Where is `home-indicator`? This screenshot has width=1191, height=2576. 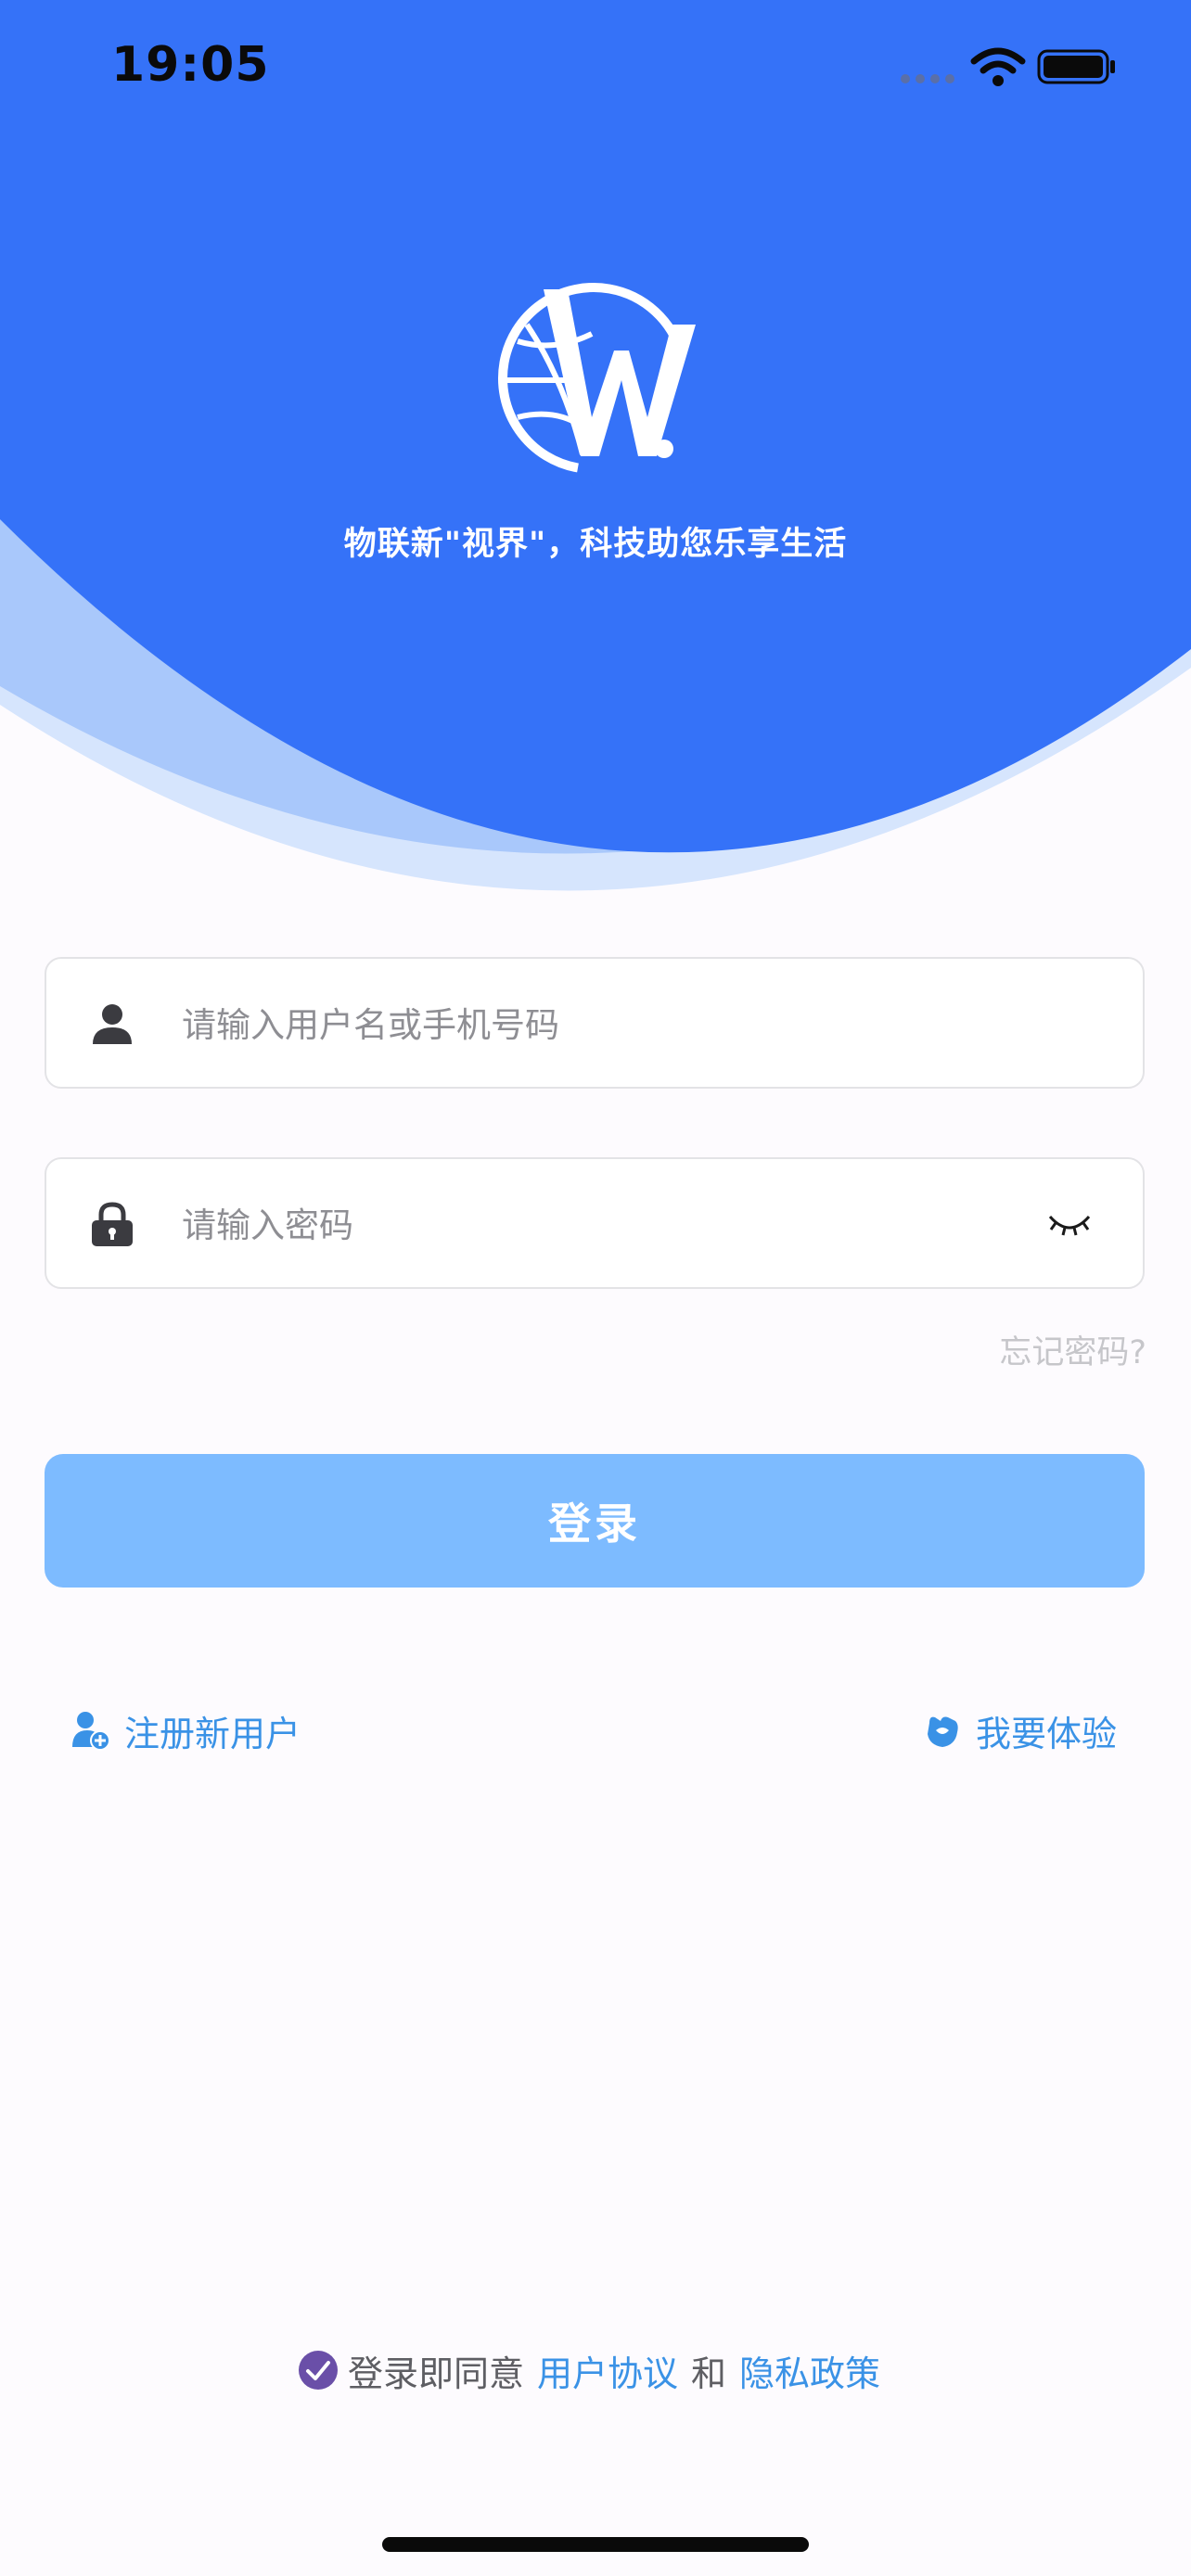
home-indicator is located at coordinates (595, 2544).